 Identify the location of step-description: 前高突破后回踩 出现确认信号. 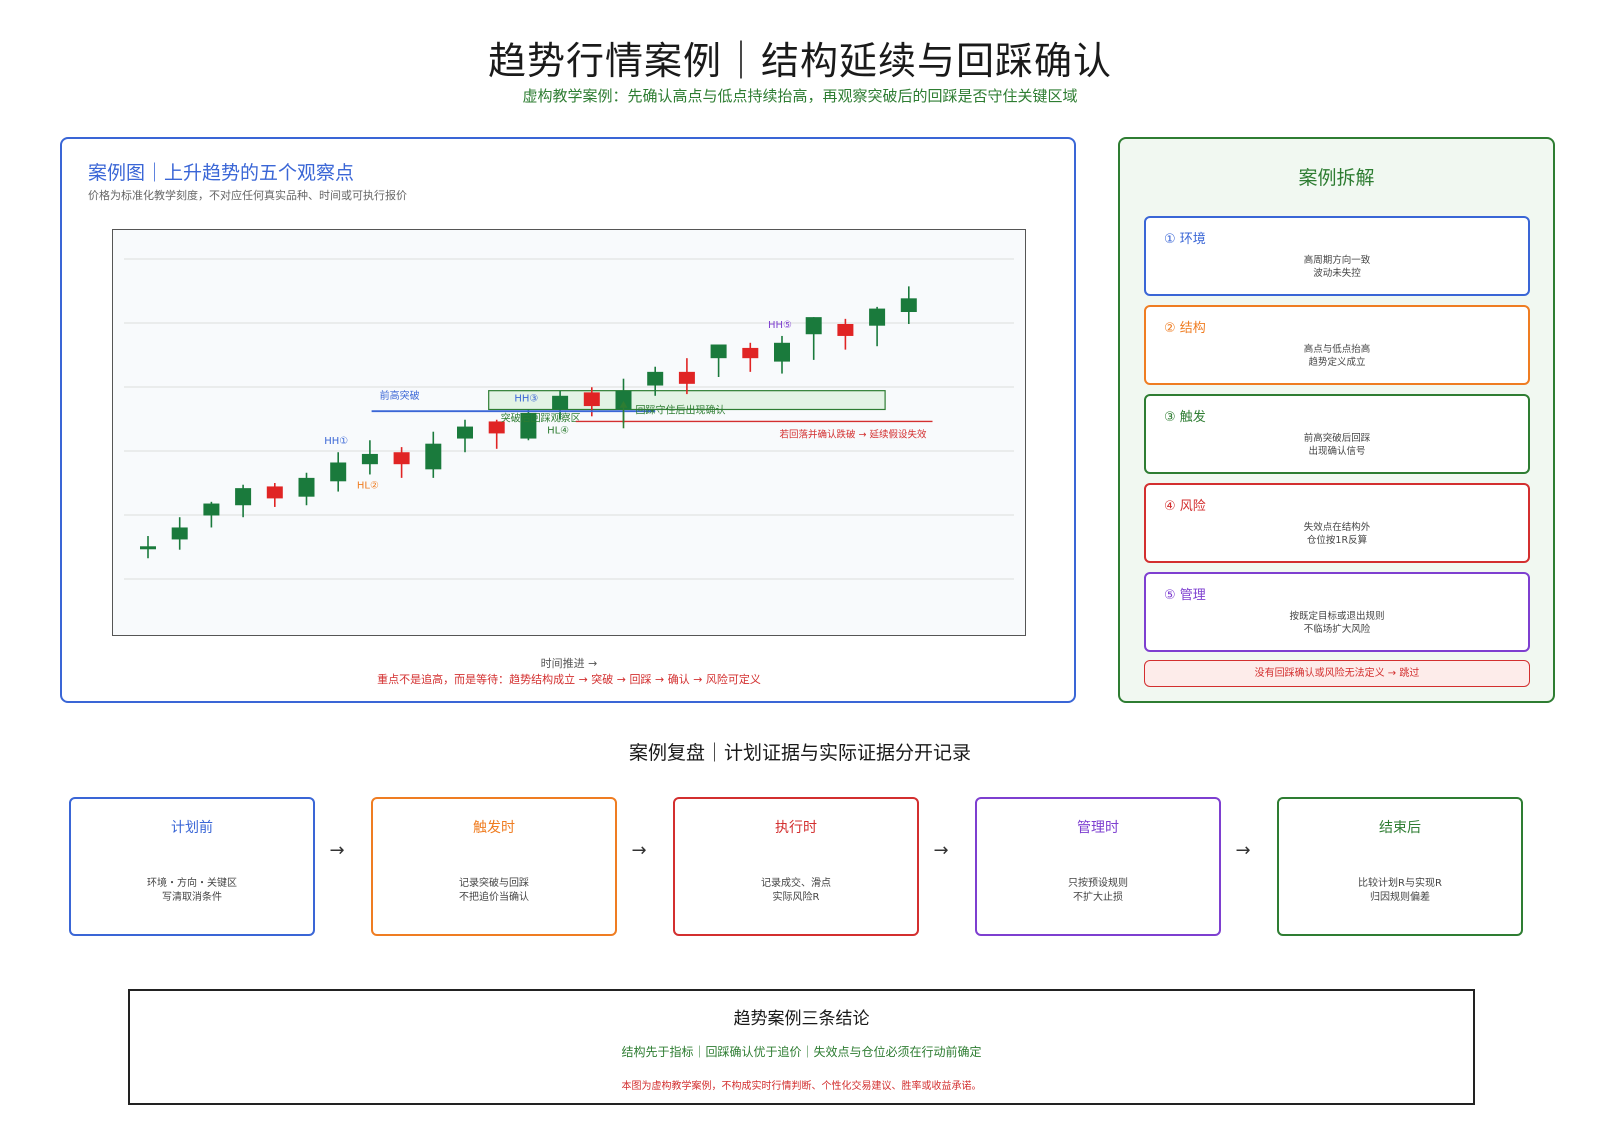
(1337, 445).